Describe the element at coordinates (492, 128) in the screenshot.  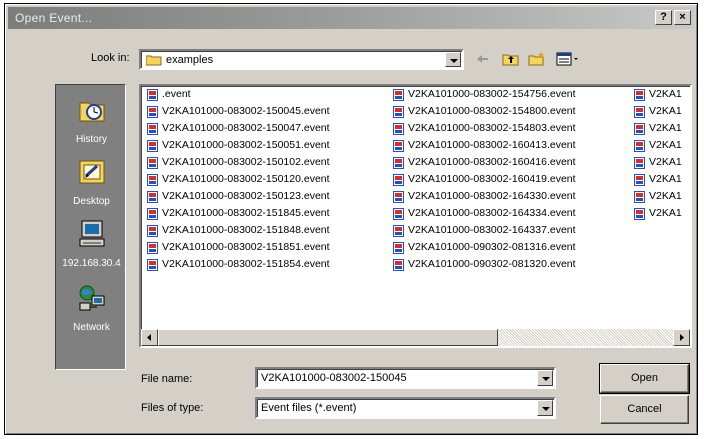
I see `file-item-name: V2KA101000-083002-154803.event` at that location.